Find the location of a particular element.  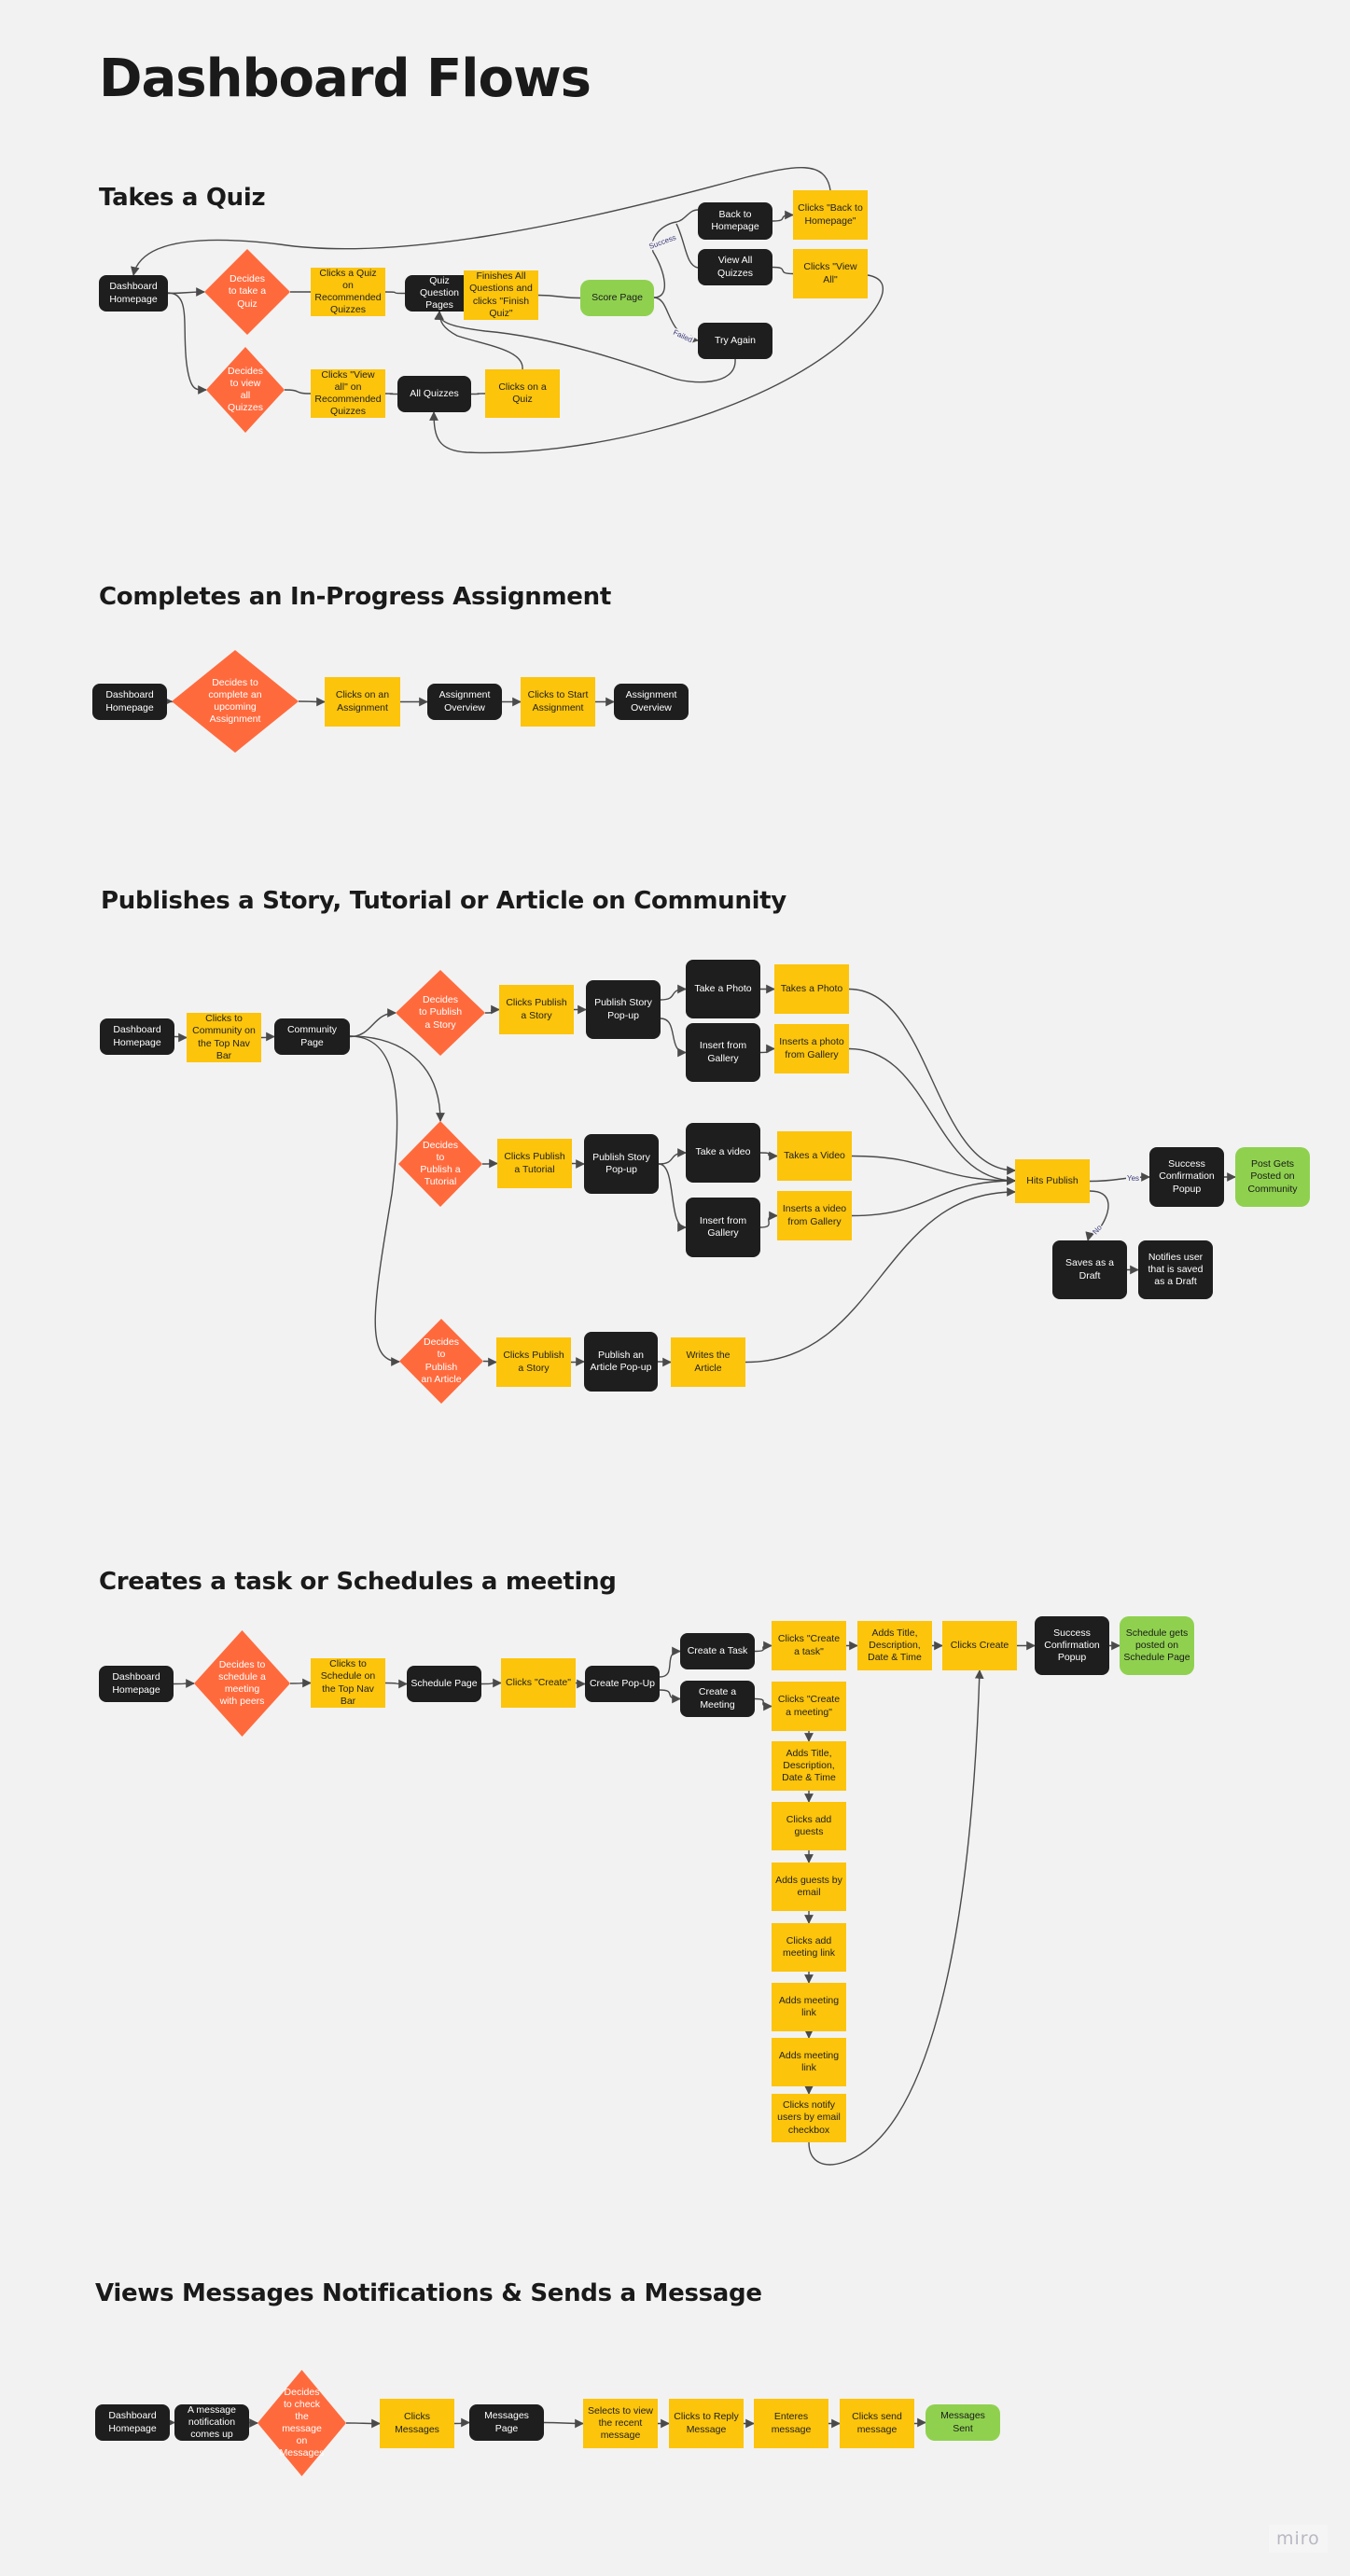

edge-schedule-sched_page-click_create is located at coordinates (491, 1683).